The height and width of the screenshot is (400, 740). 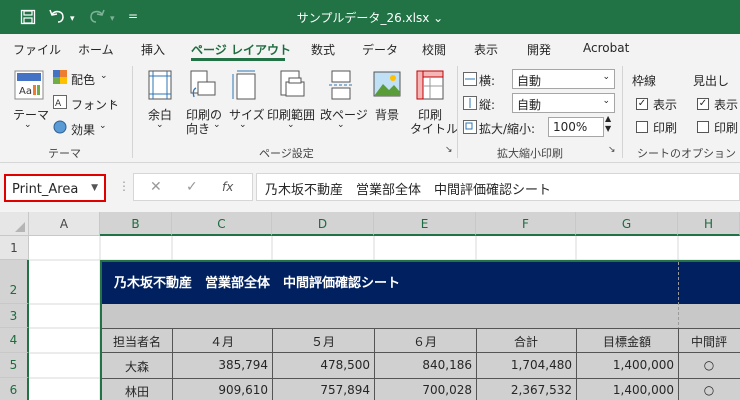 I want to click on width-icon, so click(x=470, y=79).